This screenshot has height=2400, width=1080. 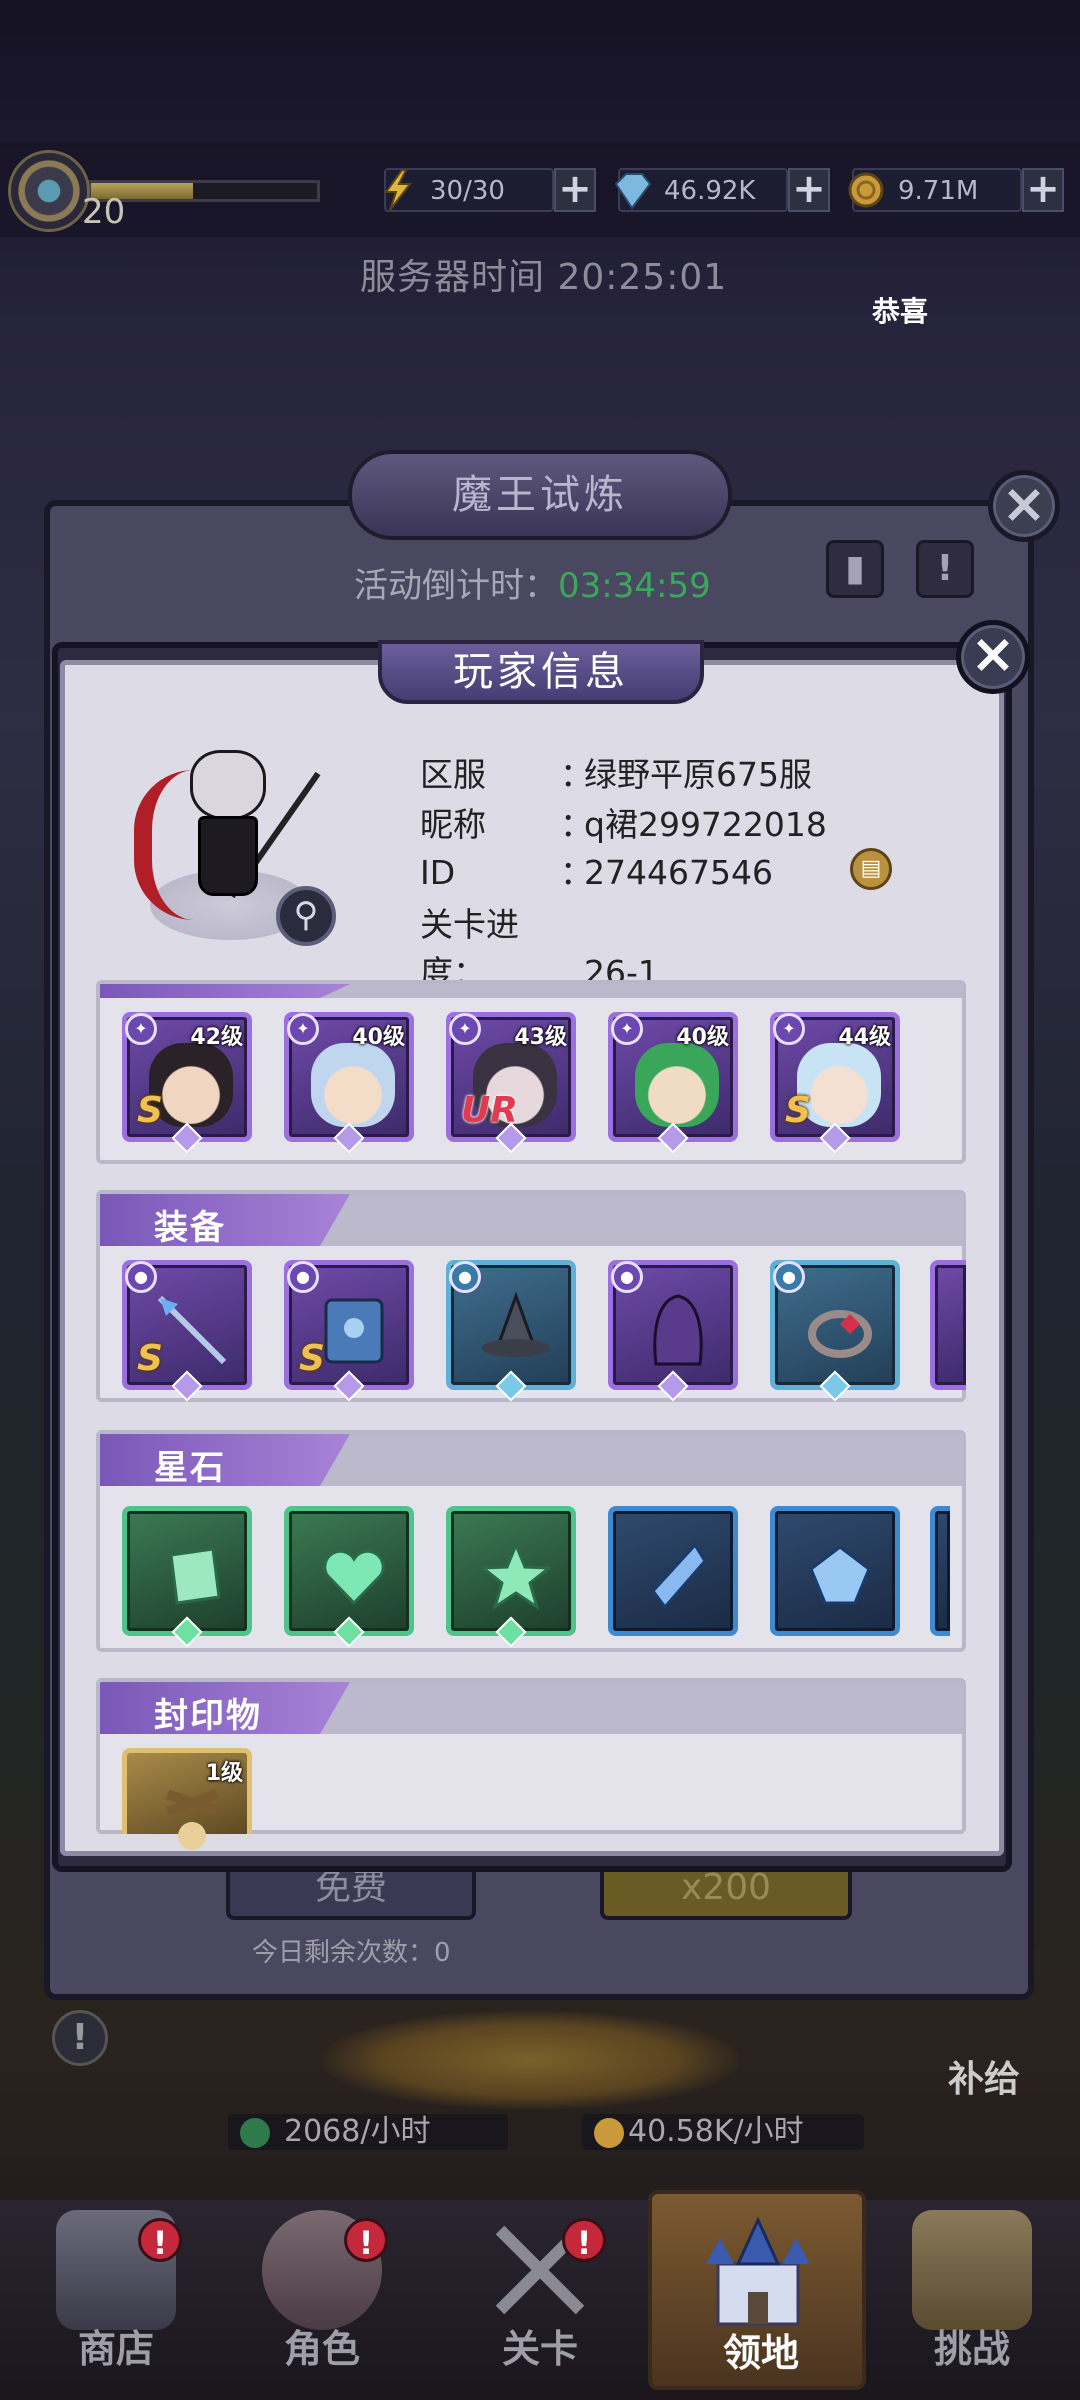 What do you see at coordinates (456, 586) in the screenshot?
I see `countdown-label: 活动倒计时：` at bounding box center [456, 586].